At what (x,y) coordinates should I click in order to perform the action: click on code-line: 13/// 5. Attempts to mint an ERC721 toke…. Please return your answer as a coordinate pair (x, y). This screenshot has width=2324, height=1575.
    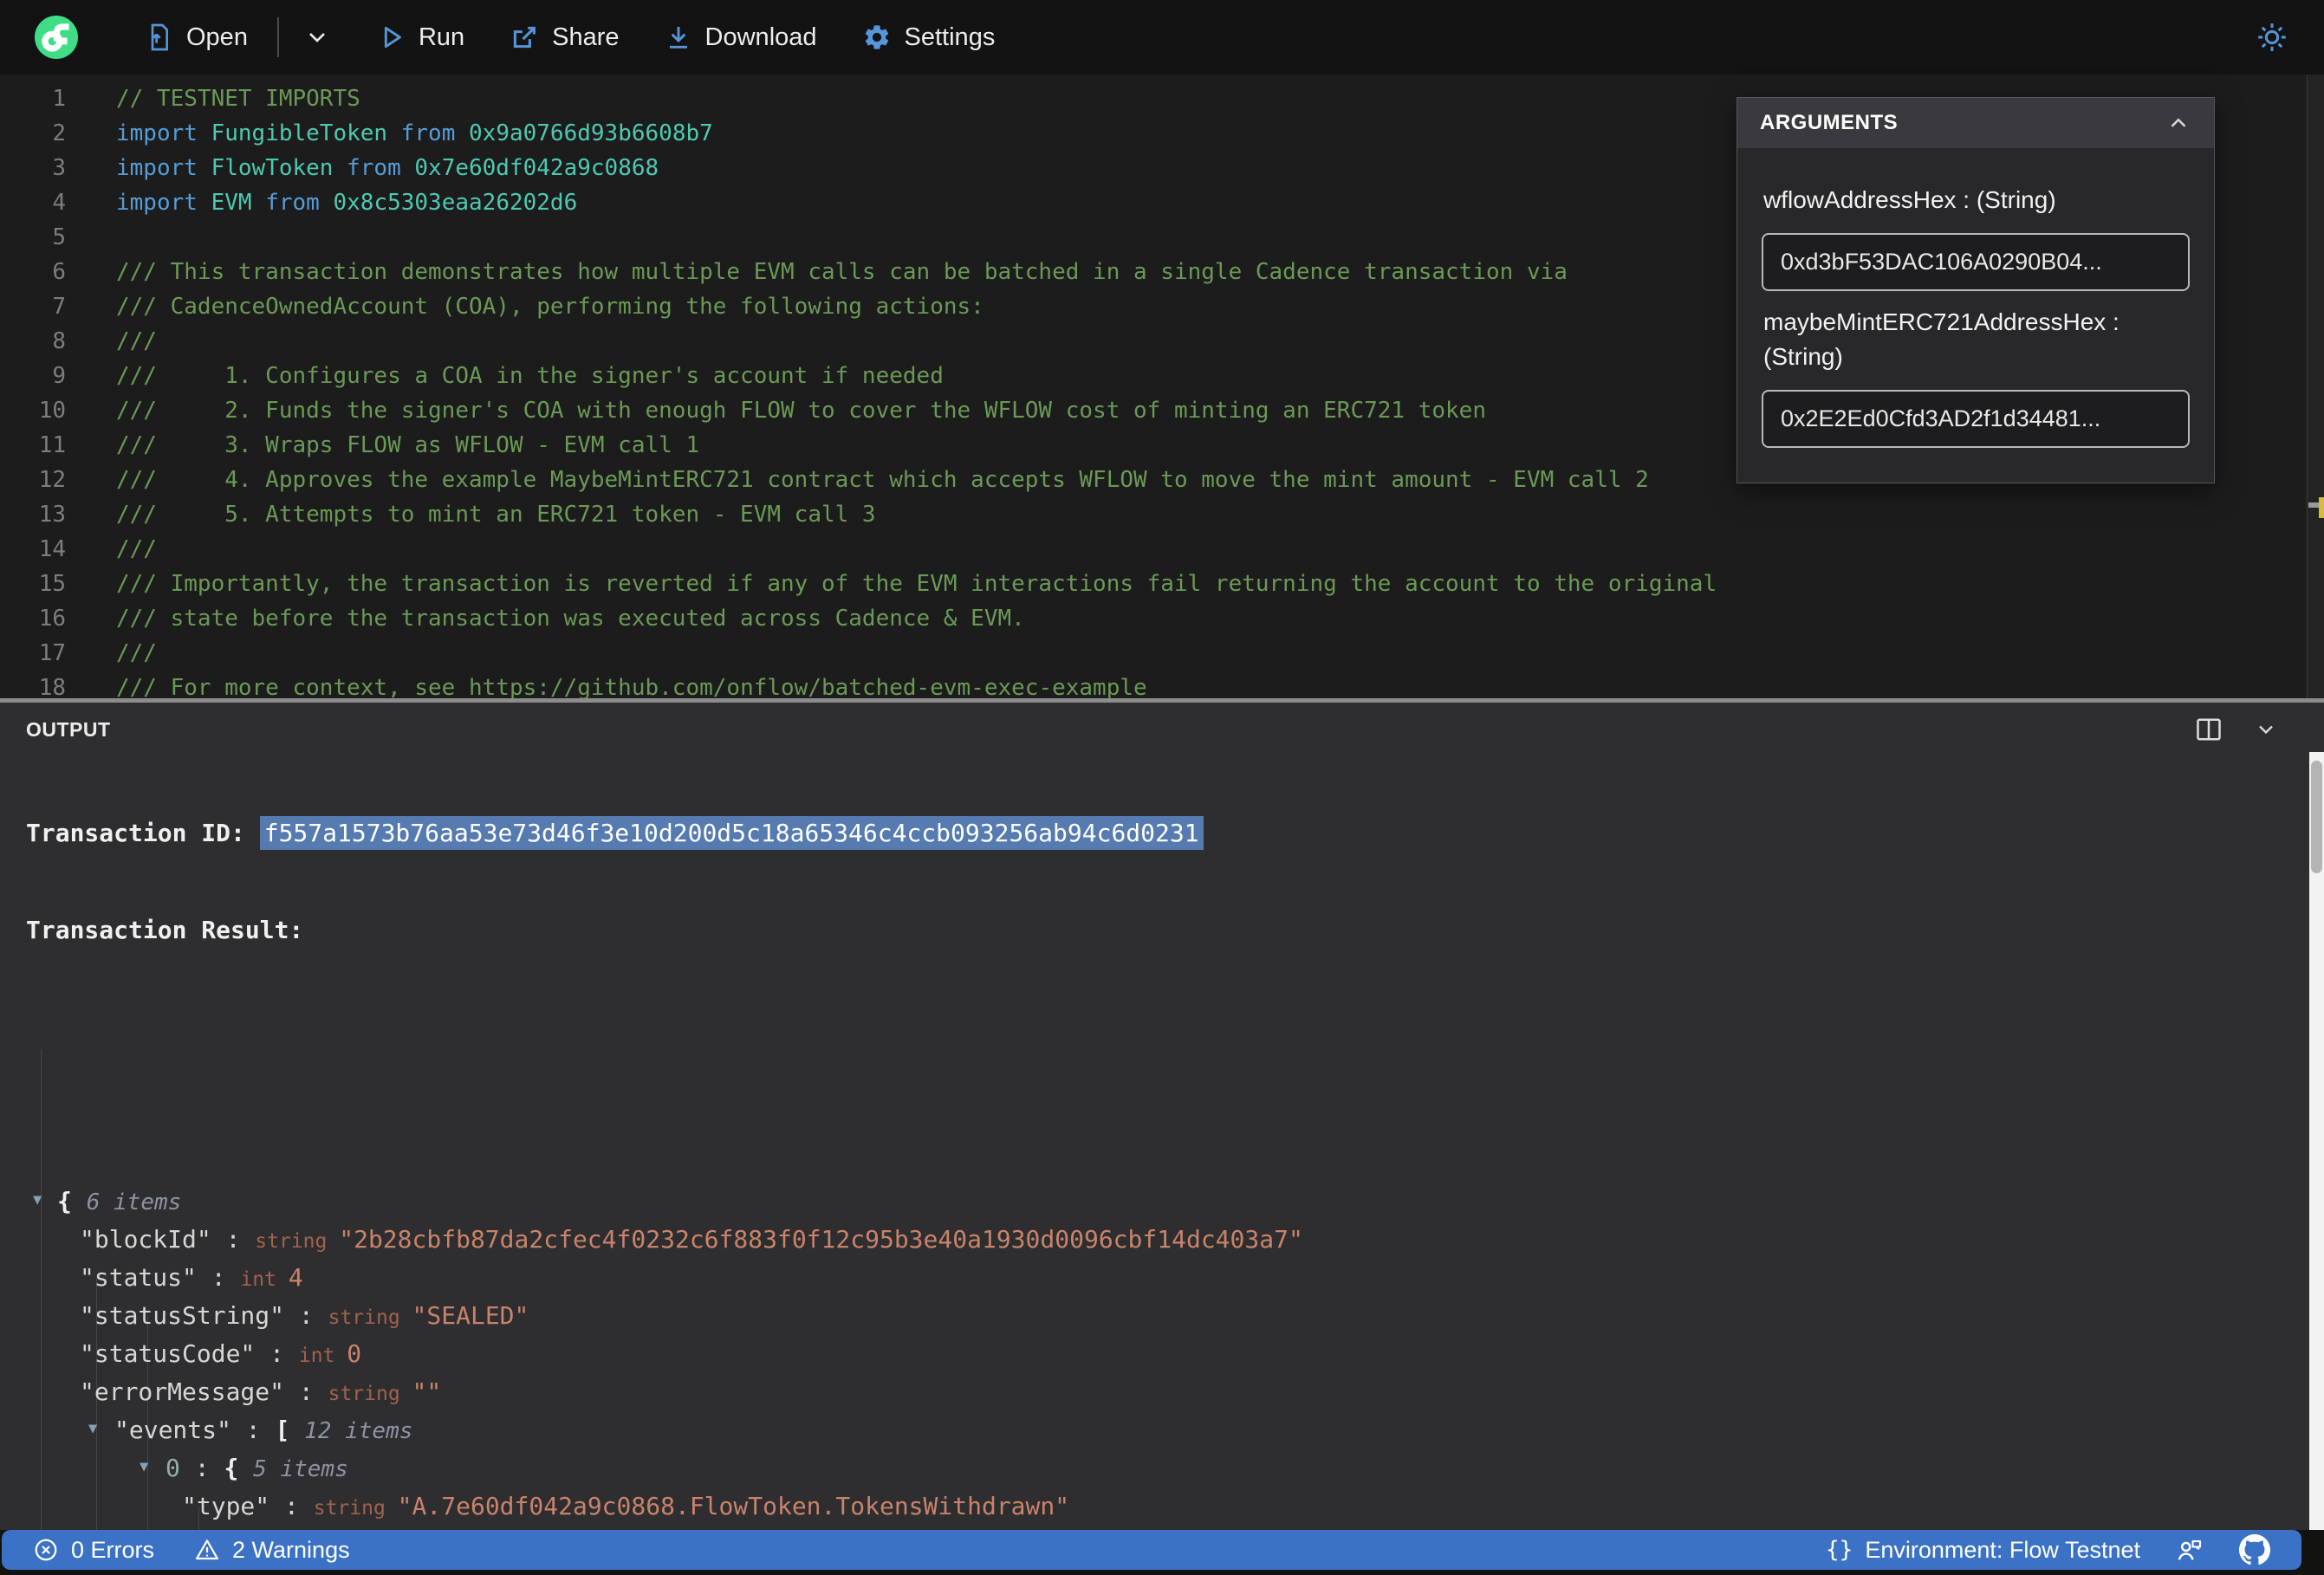
    Looking at the image, I should click on (1162, 514).